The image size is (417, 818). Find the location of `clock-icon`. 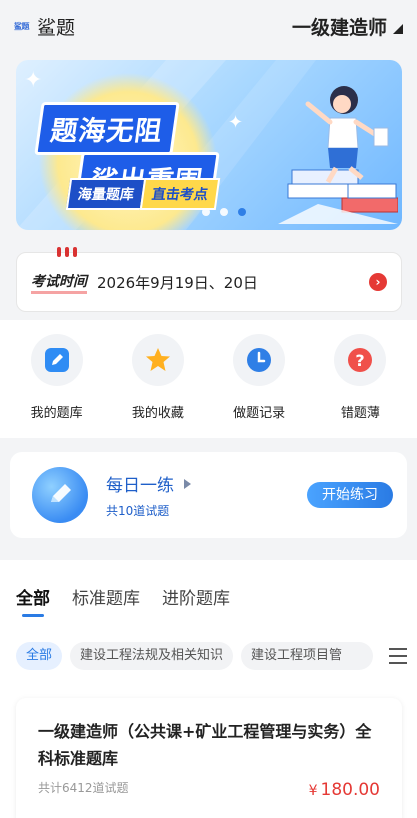

clock-icon is located at coordinates (259, 360).